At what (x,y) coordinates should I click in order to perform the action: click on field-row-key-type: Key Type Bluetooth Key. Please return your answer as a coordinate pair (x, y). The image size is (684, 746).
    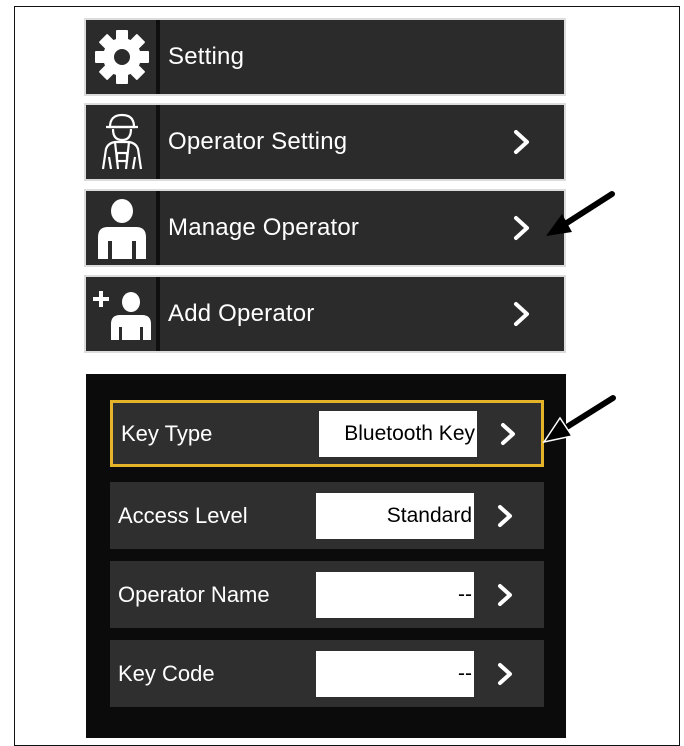
    Looking at the image, I should click on (327, 433).